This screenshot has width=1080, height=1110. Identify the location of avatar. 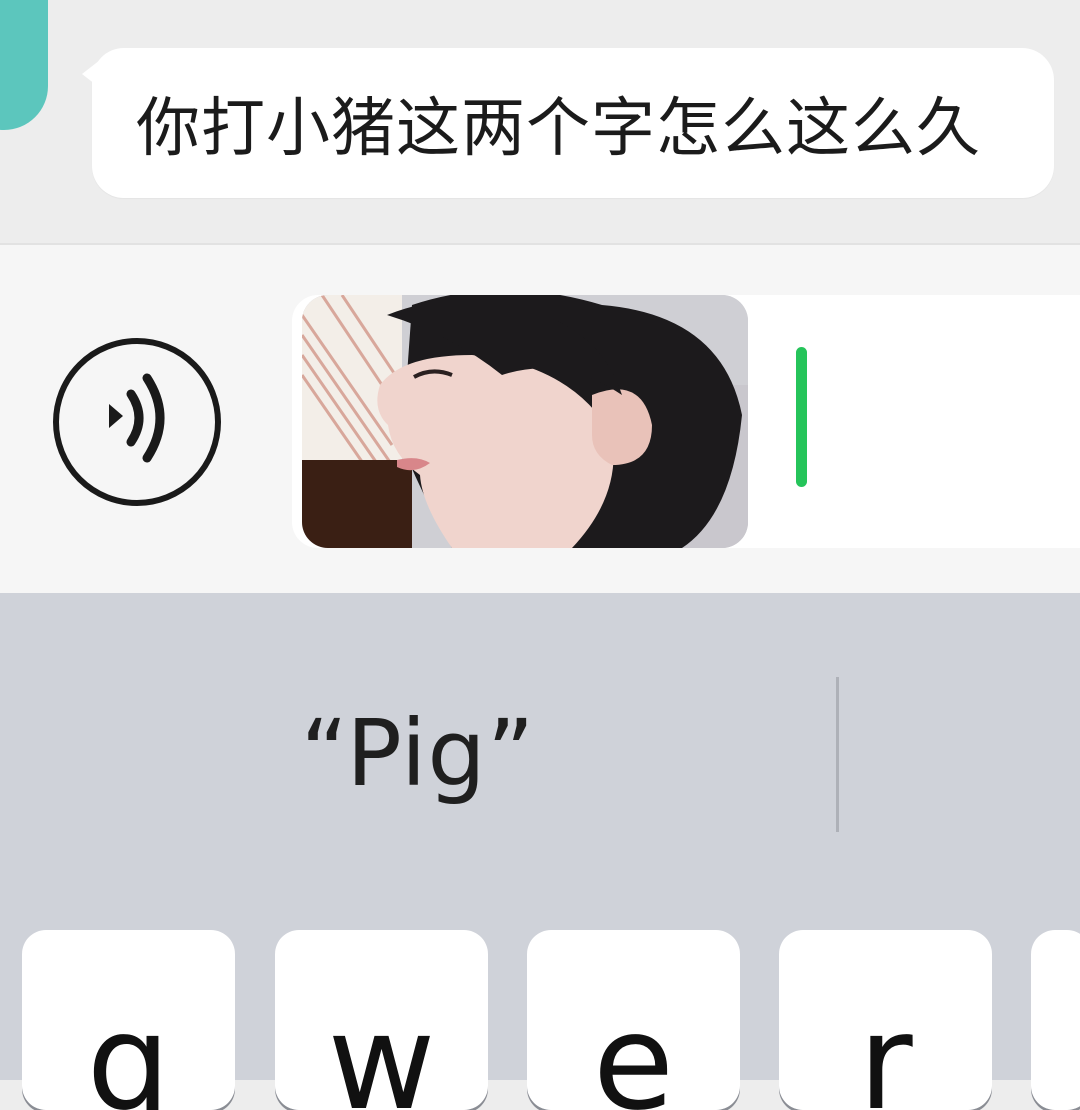
(24, 65).